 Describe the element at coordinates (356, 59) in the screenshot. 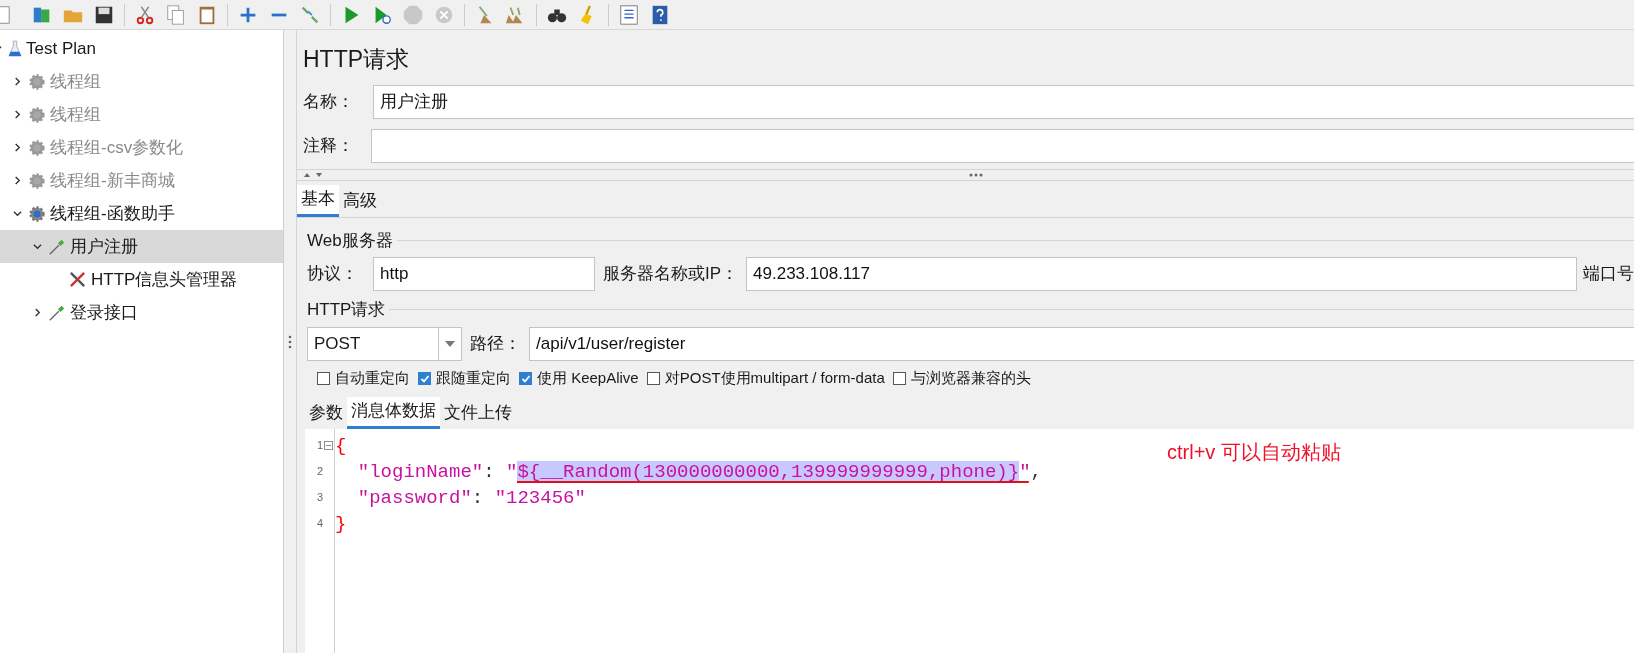

I see `panel-title: HTTP请求` at that location.